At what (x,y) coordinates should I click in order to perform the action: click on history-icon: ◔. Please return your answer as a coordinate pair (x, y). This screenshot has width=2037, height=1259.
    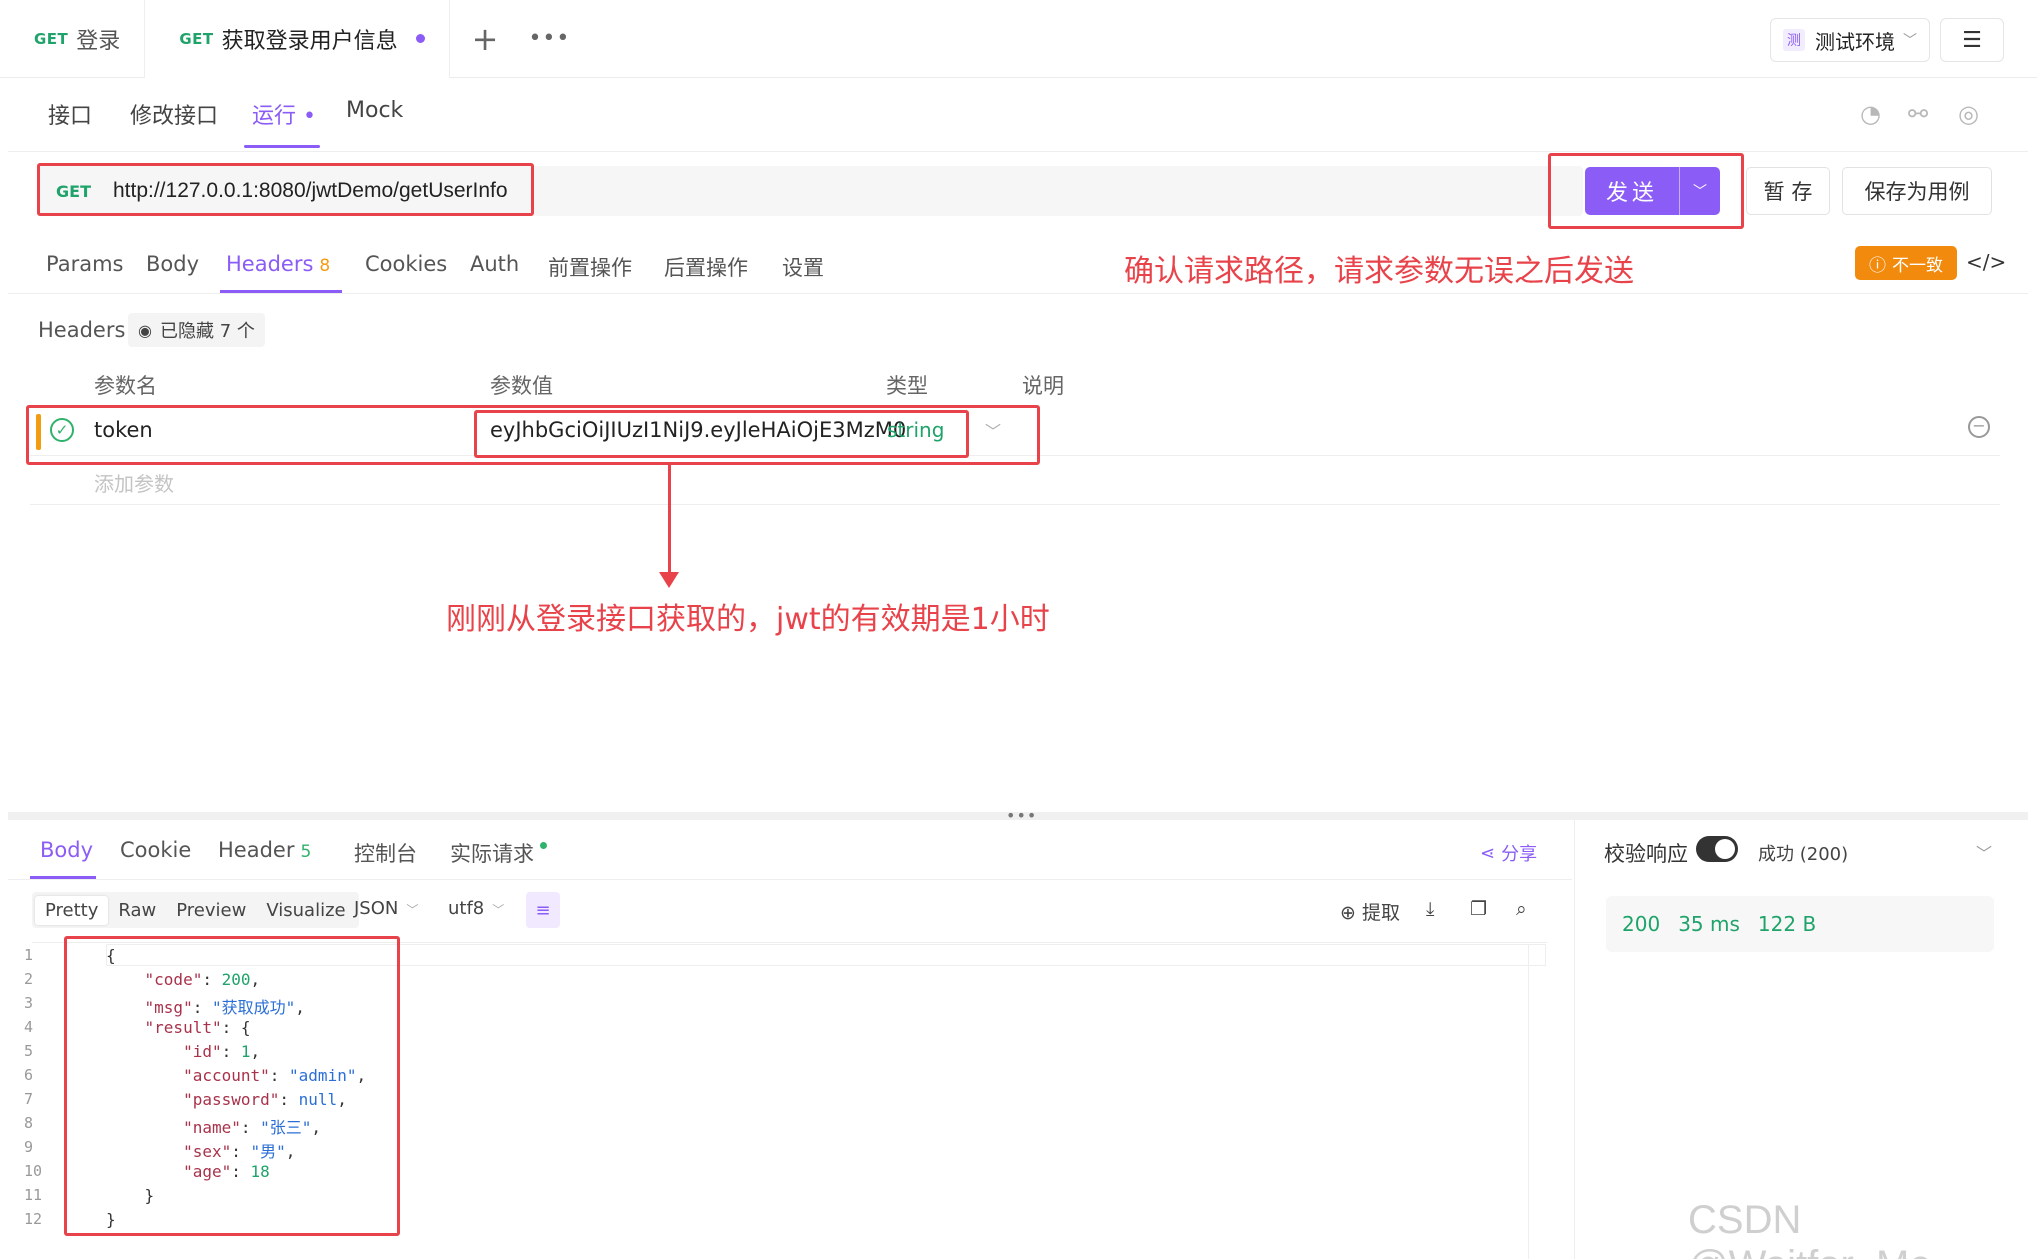
    Looking at the image, I should click on (1870, 114).